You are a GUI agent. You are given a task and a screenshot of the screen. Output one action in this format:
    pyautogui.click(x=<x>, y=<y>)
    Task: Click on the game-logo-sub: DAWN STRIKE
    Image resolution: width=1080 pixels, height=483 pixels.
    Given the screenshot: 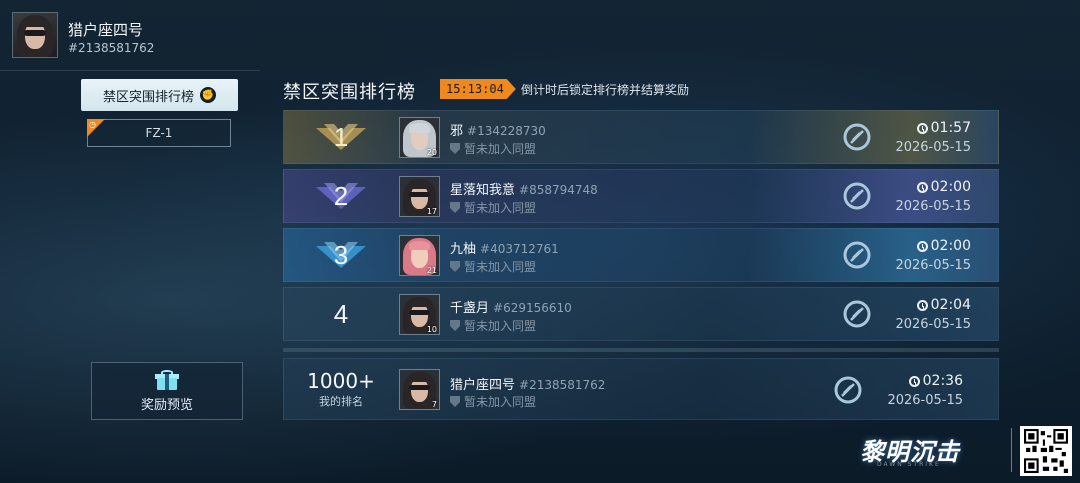 What is the action you would take?
    pyautogui.click(x=909, y=464)
    